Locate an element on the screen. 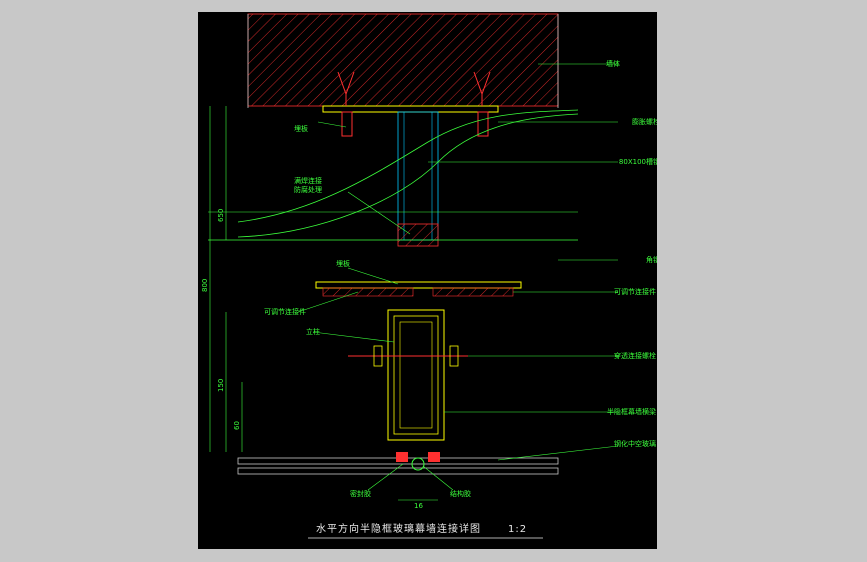 Image resolution: width=867 pixels, height=562 pixels. bottom-embedded-plate is located at coordinates (418, 289).